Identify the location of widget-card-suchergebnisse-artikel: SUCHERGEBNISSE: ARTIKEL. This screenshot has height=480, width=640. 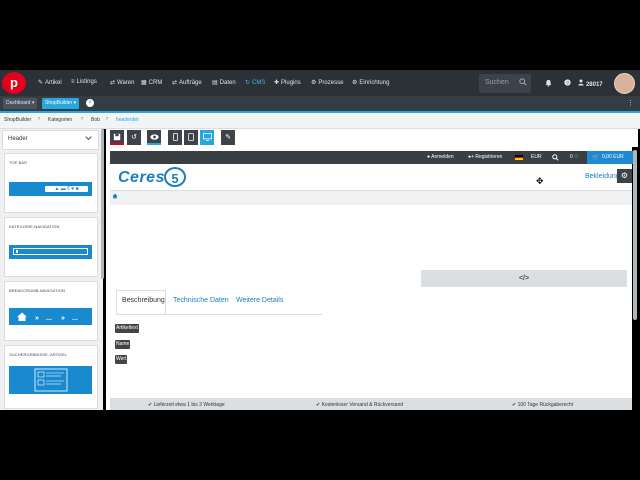
(51, 377).